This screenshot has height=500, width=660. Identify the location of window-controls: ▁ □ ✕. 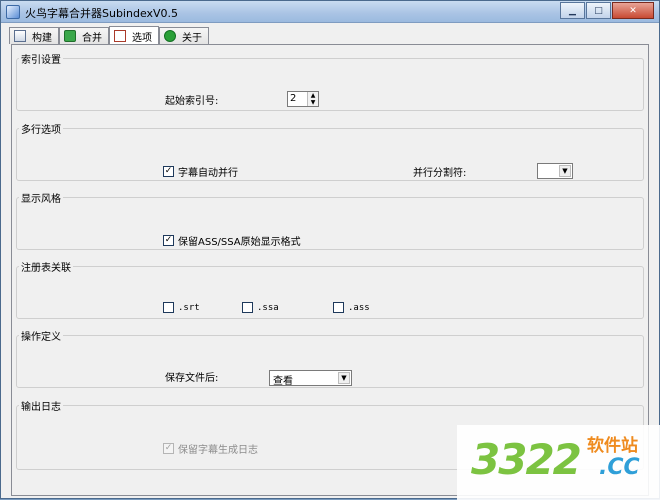
(606, 10).